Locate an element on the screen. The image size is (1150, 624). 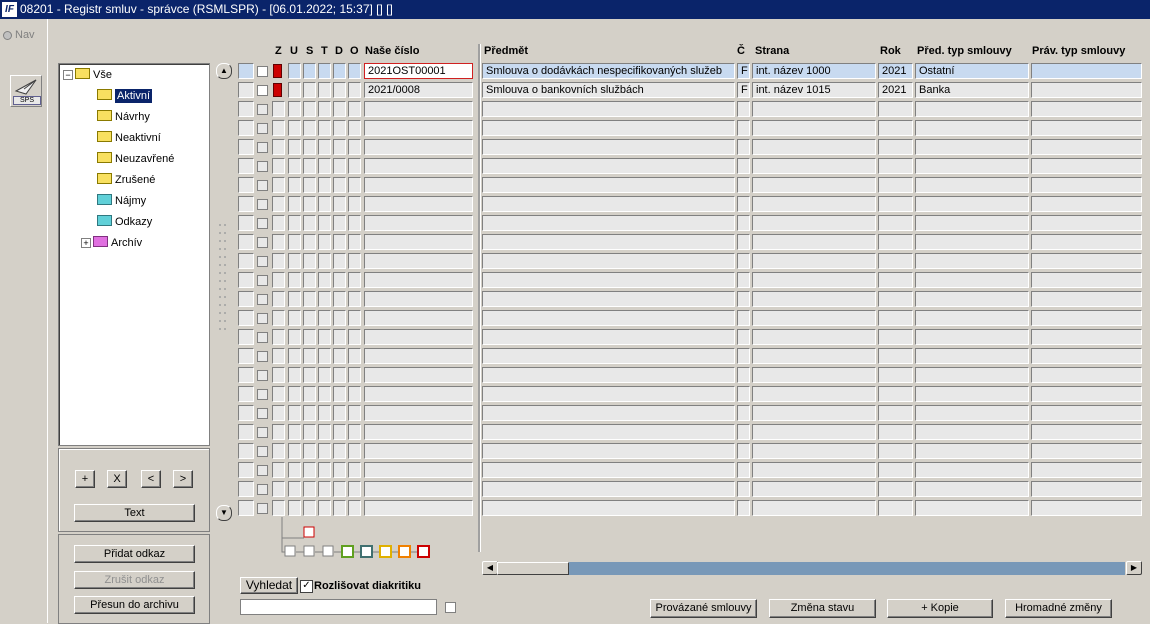
delete-folder-button: X is located at coordinates (117, 479).